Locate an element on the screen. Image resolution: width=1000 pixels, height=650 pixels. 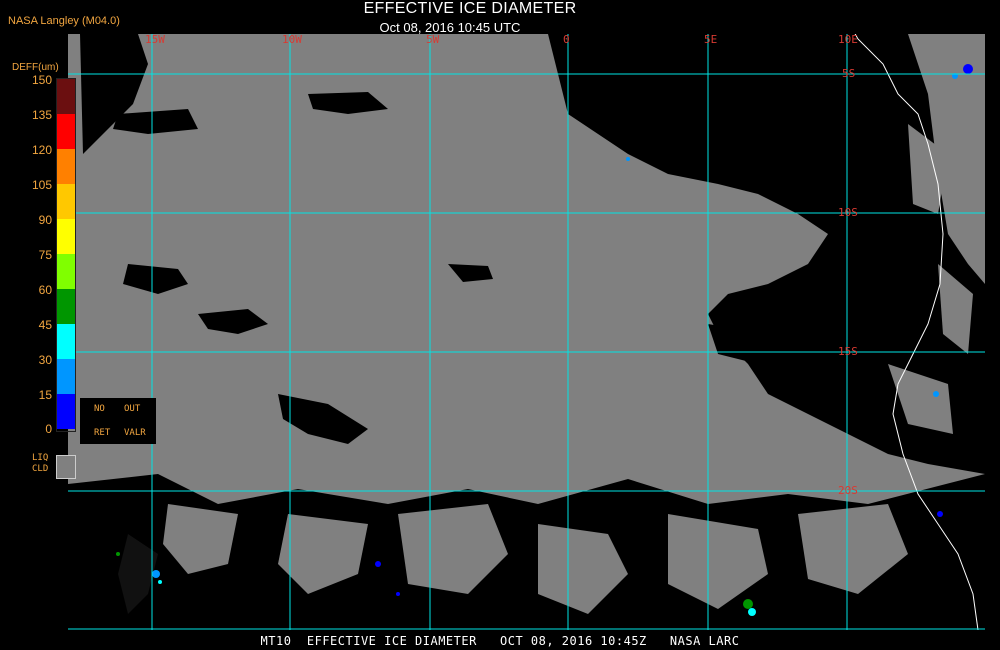
lat-label-5s: 5S is located at coordinates (849, 73).